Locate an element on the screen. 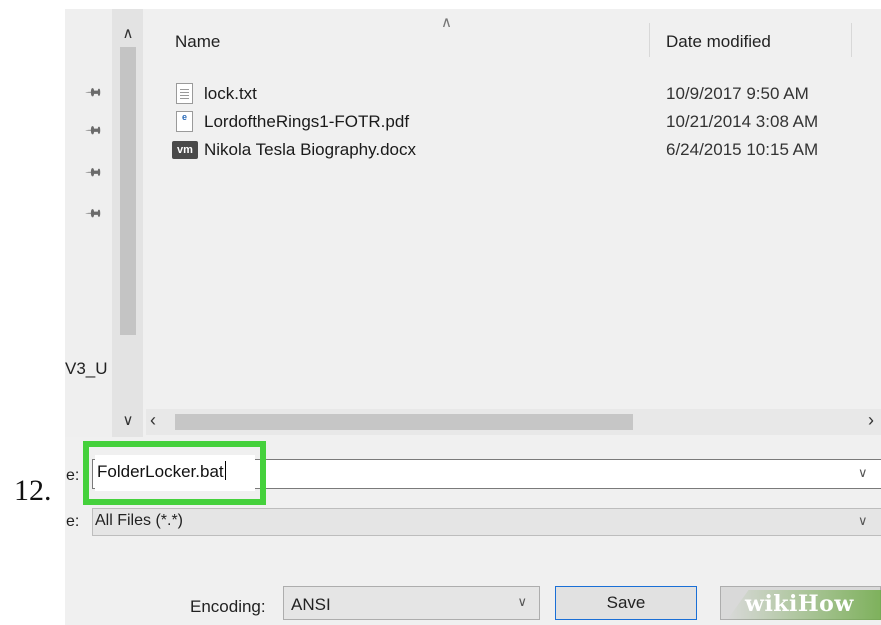  file-name: lock.txt is located at coordinates (230, 93).